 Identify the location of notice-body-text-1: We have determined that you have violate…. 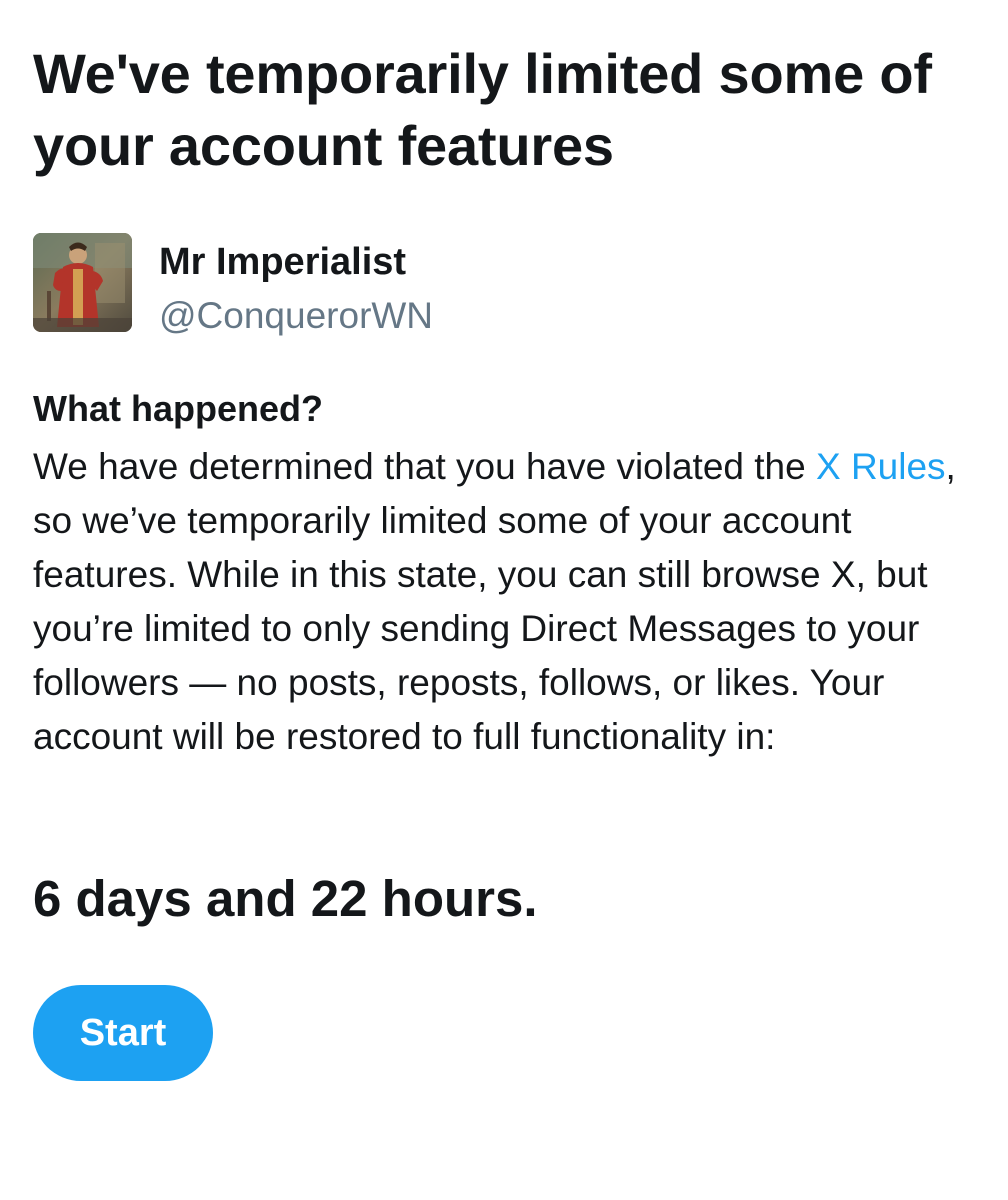
(424, 466).